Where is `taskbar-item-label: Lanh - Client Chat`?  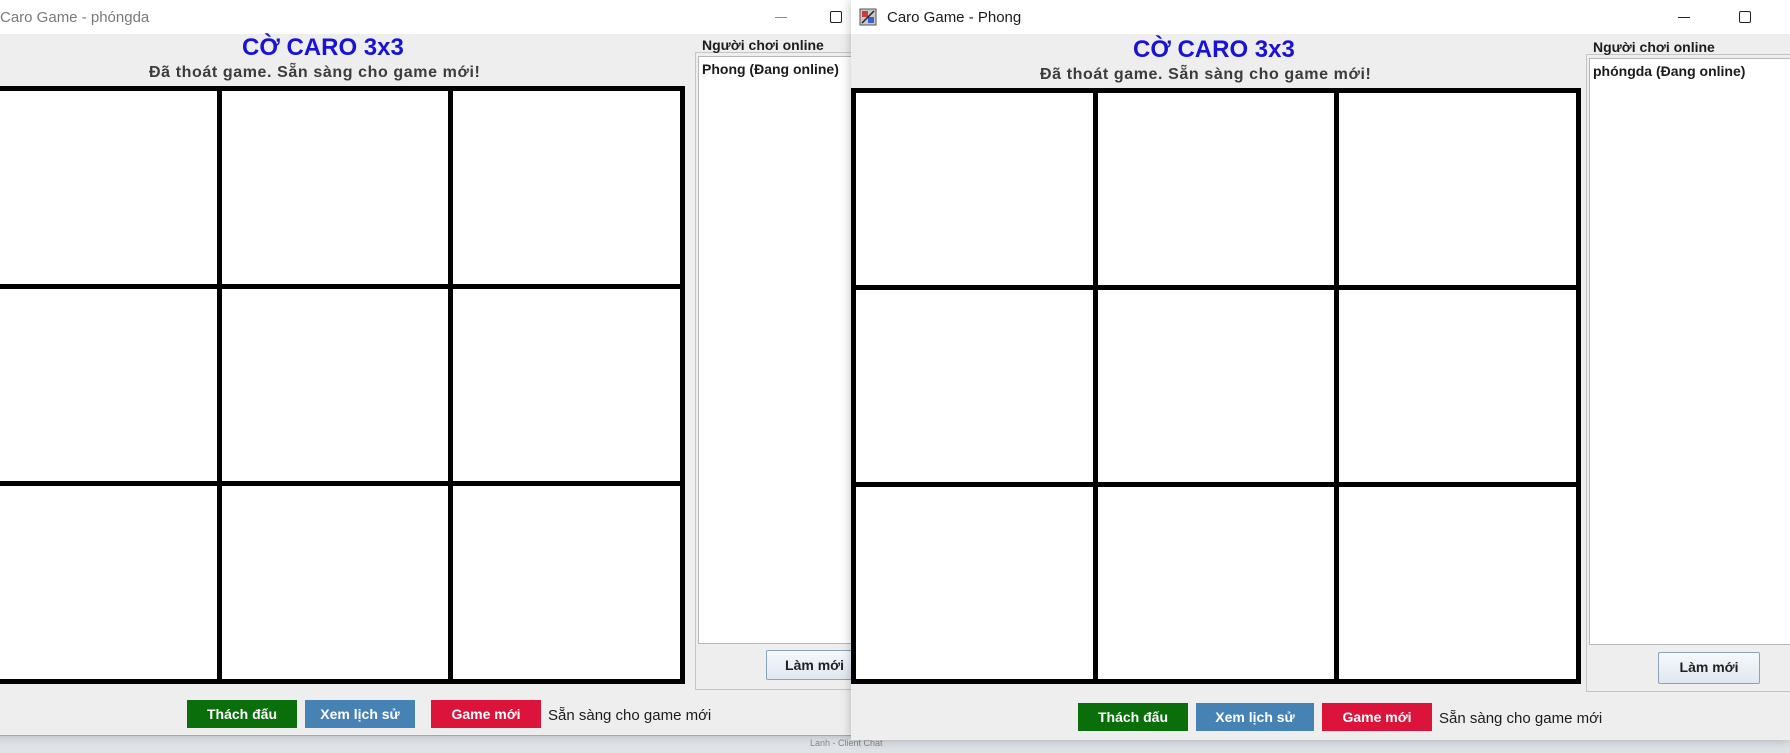 taskbar-item-label: Lanh - Client Chat is located at coordinates (846, 745).